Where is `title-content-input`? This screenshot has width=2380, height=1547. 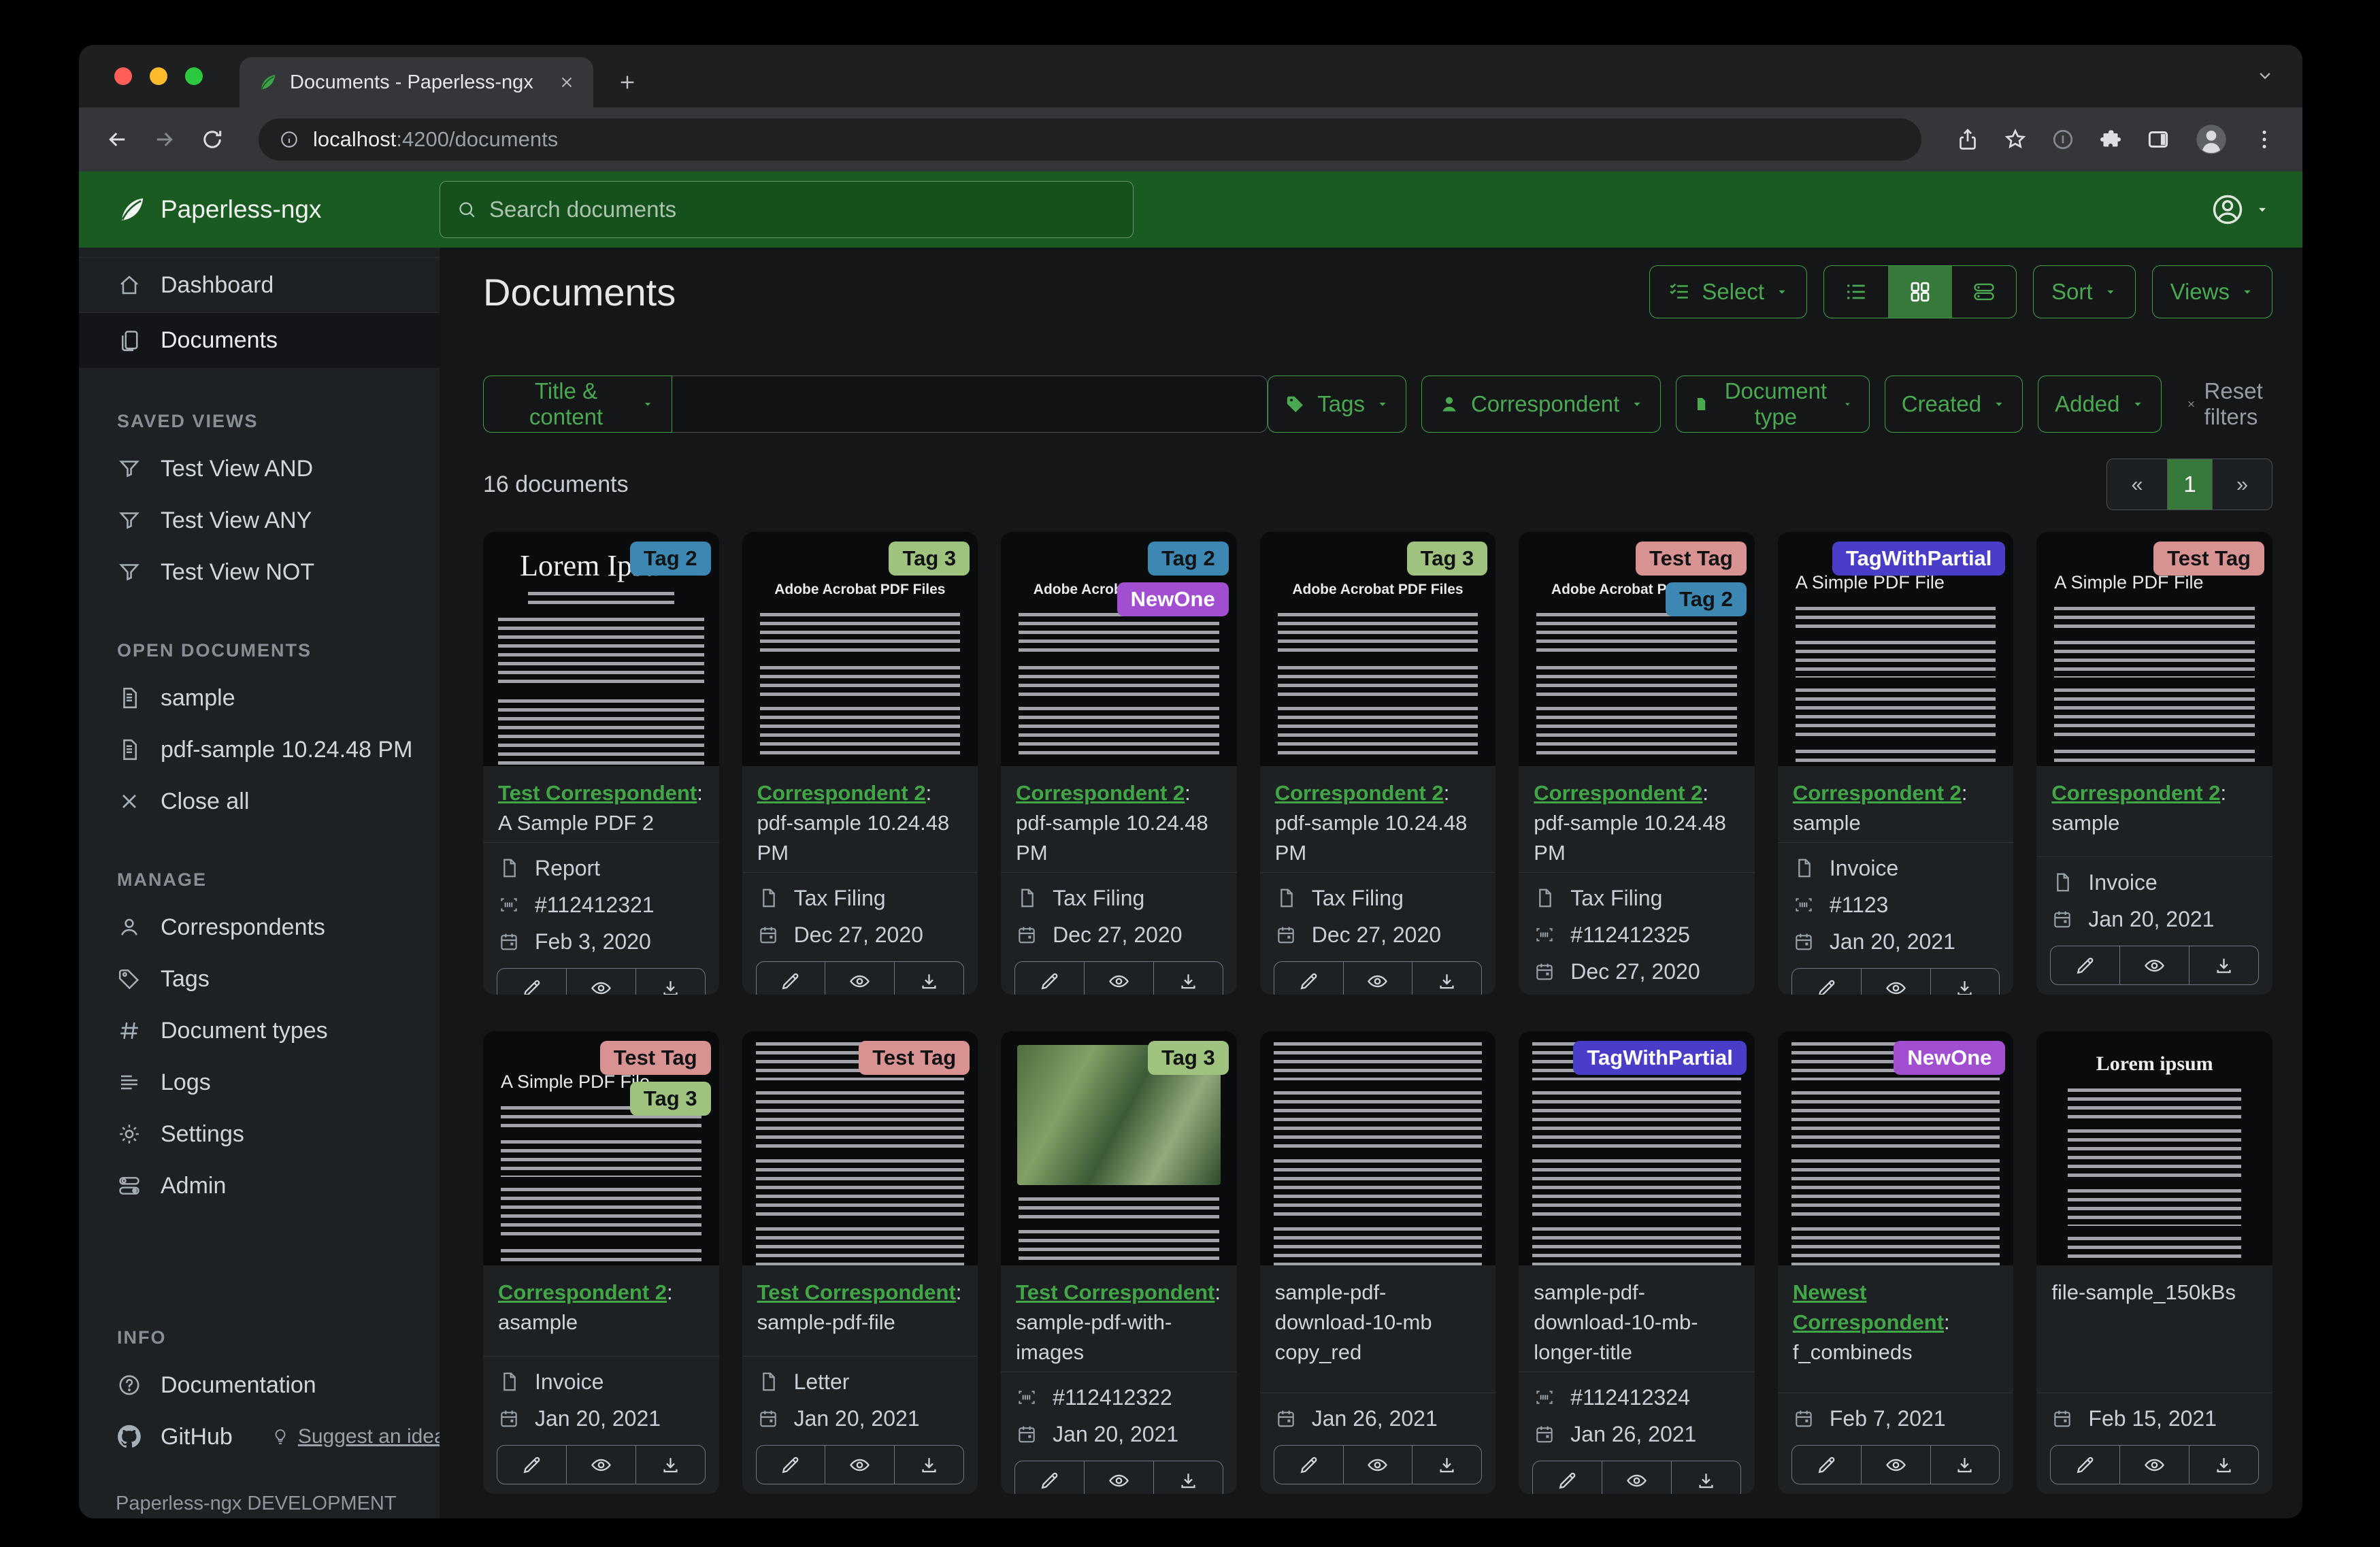 title-content-input is located at coordinates (970, 405).